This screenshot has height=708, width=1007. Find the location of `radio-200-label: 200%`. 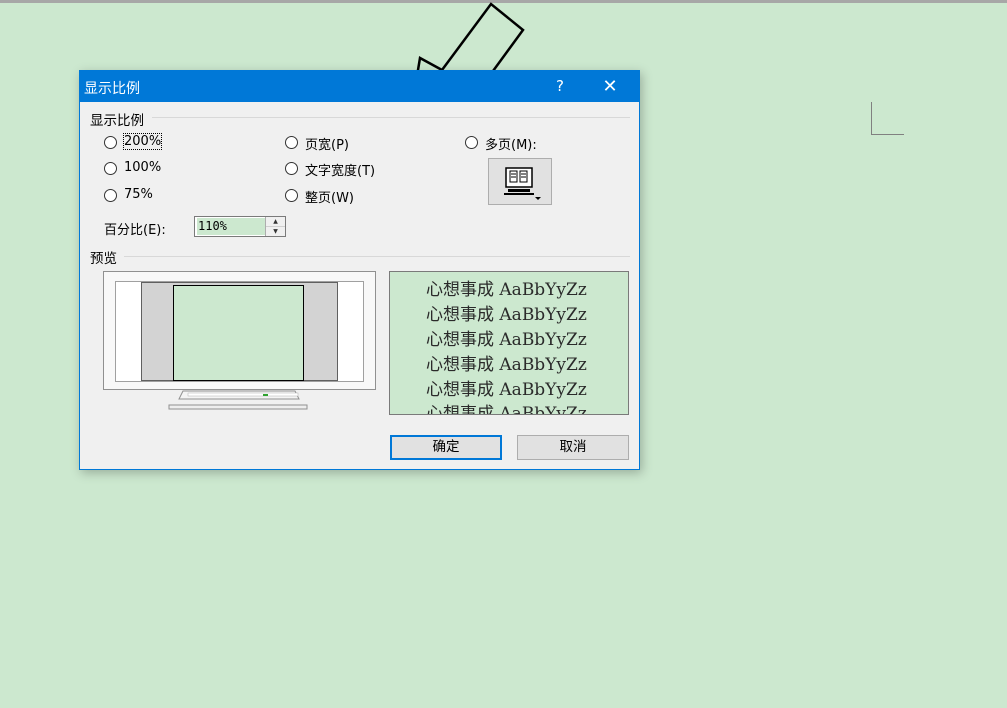

radio-200-label: 200% is located at coordinates (142, 141).